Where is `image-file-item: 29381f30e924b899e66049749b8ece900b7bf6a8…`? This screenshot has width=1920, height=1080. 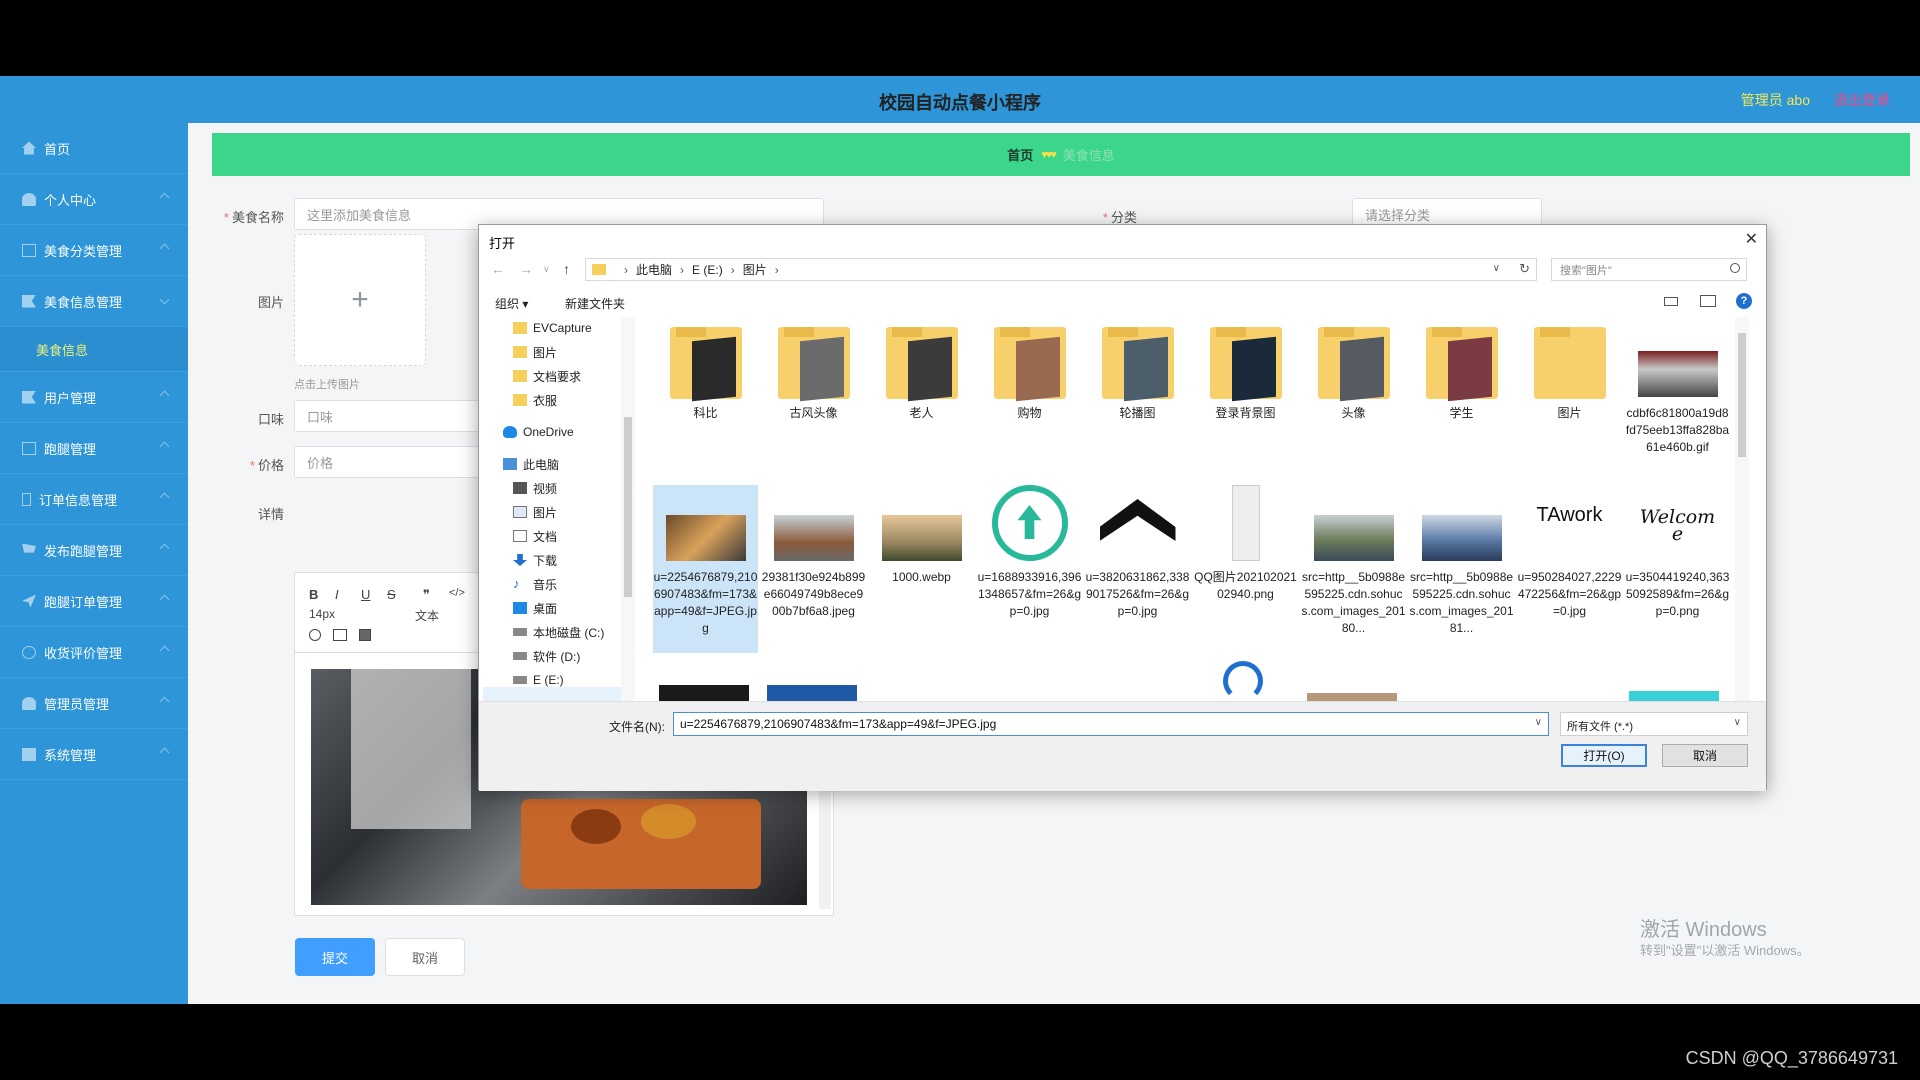
image-file-item: 29381f30e924b899e66049749b8ece900b7bf6a8… is located at coordinates (813, 552).